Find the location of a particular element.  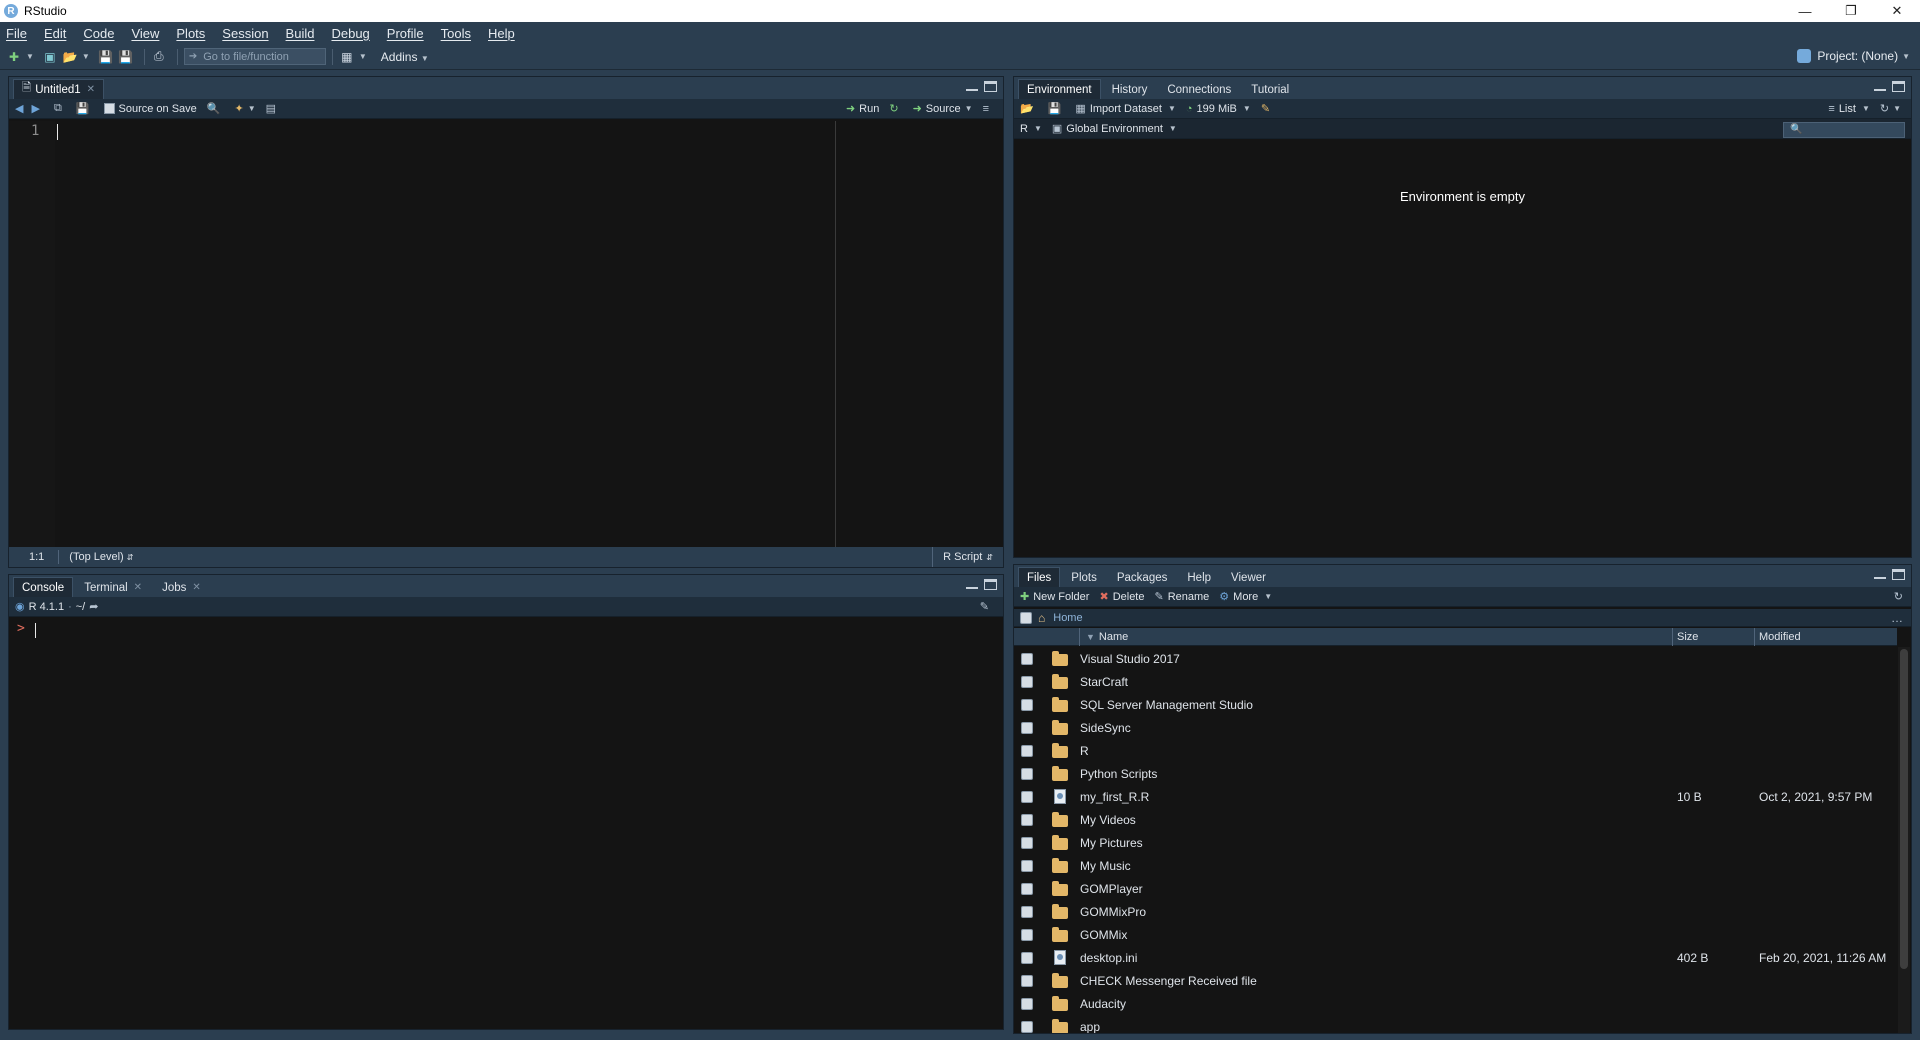

compile-report-icon: ▤ is located at coordinates (273, 108).